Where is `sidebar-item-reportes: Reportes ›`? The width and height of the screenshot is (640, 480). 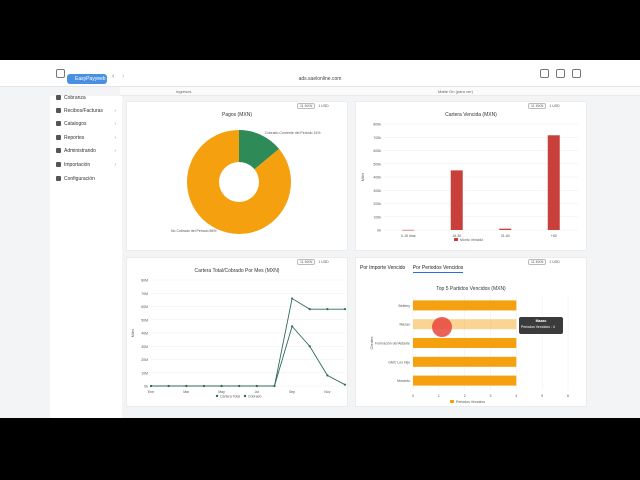
sidebar-item-reportes: Reportes › is located at coordinates (88, 138).